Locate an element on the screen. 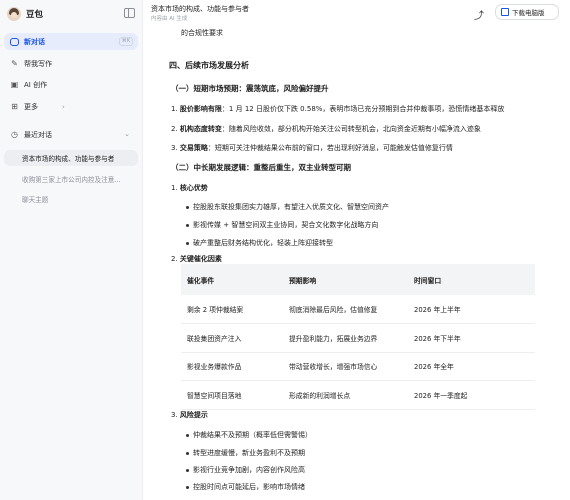  sidebar-item-ai-create: ▣ AI 创作 is located at coordinates (71, 85).